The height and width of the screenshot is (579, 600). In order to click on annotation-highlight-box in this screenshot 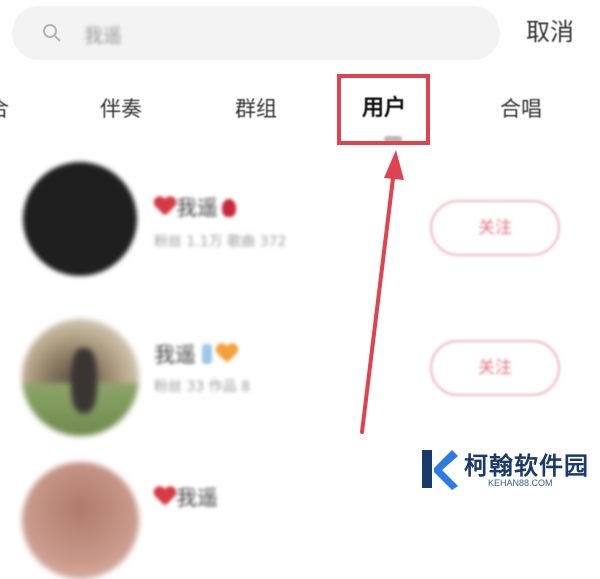, I will do `click(383, 109)`.